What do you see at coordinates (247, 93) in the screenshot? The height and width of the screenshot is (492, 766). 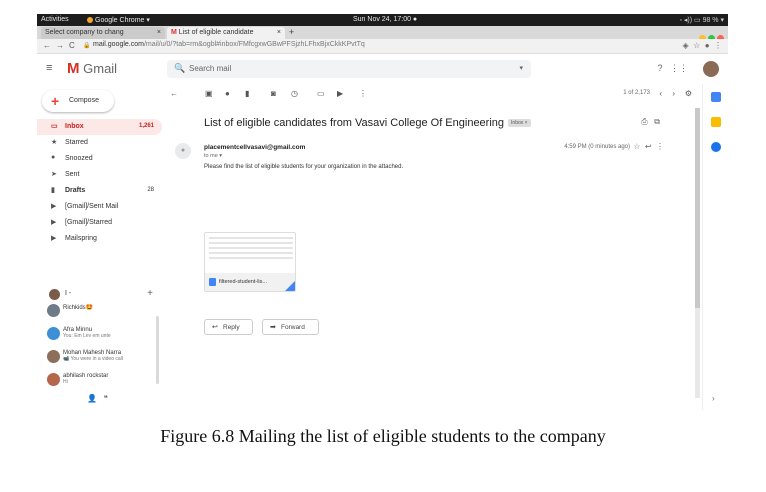 I see `delete-icon: ▮` at bounding box center [247, 93].